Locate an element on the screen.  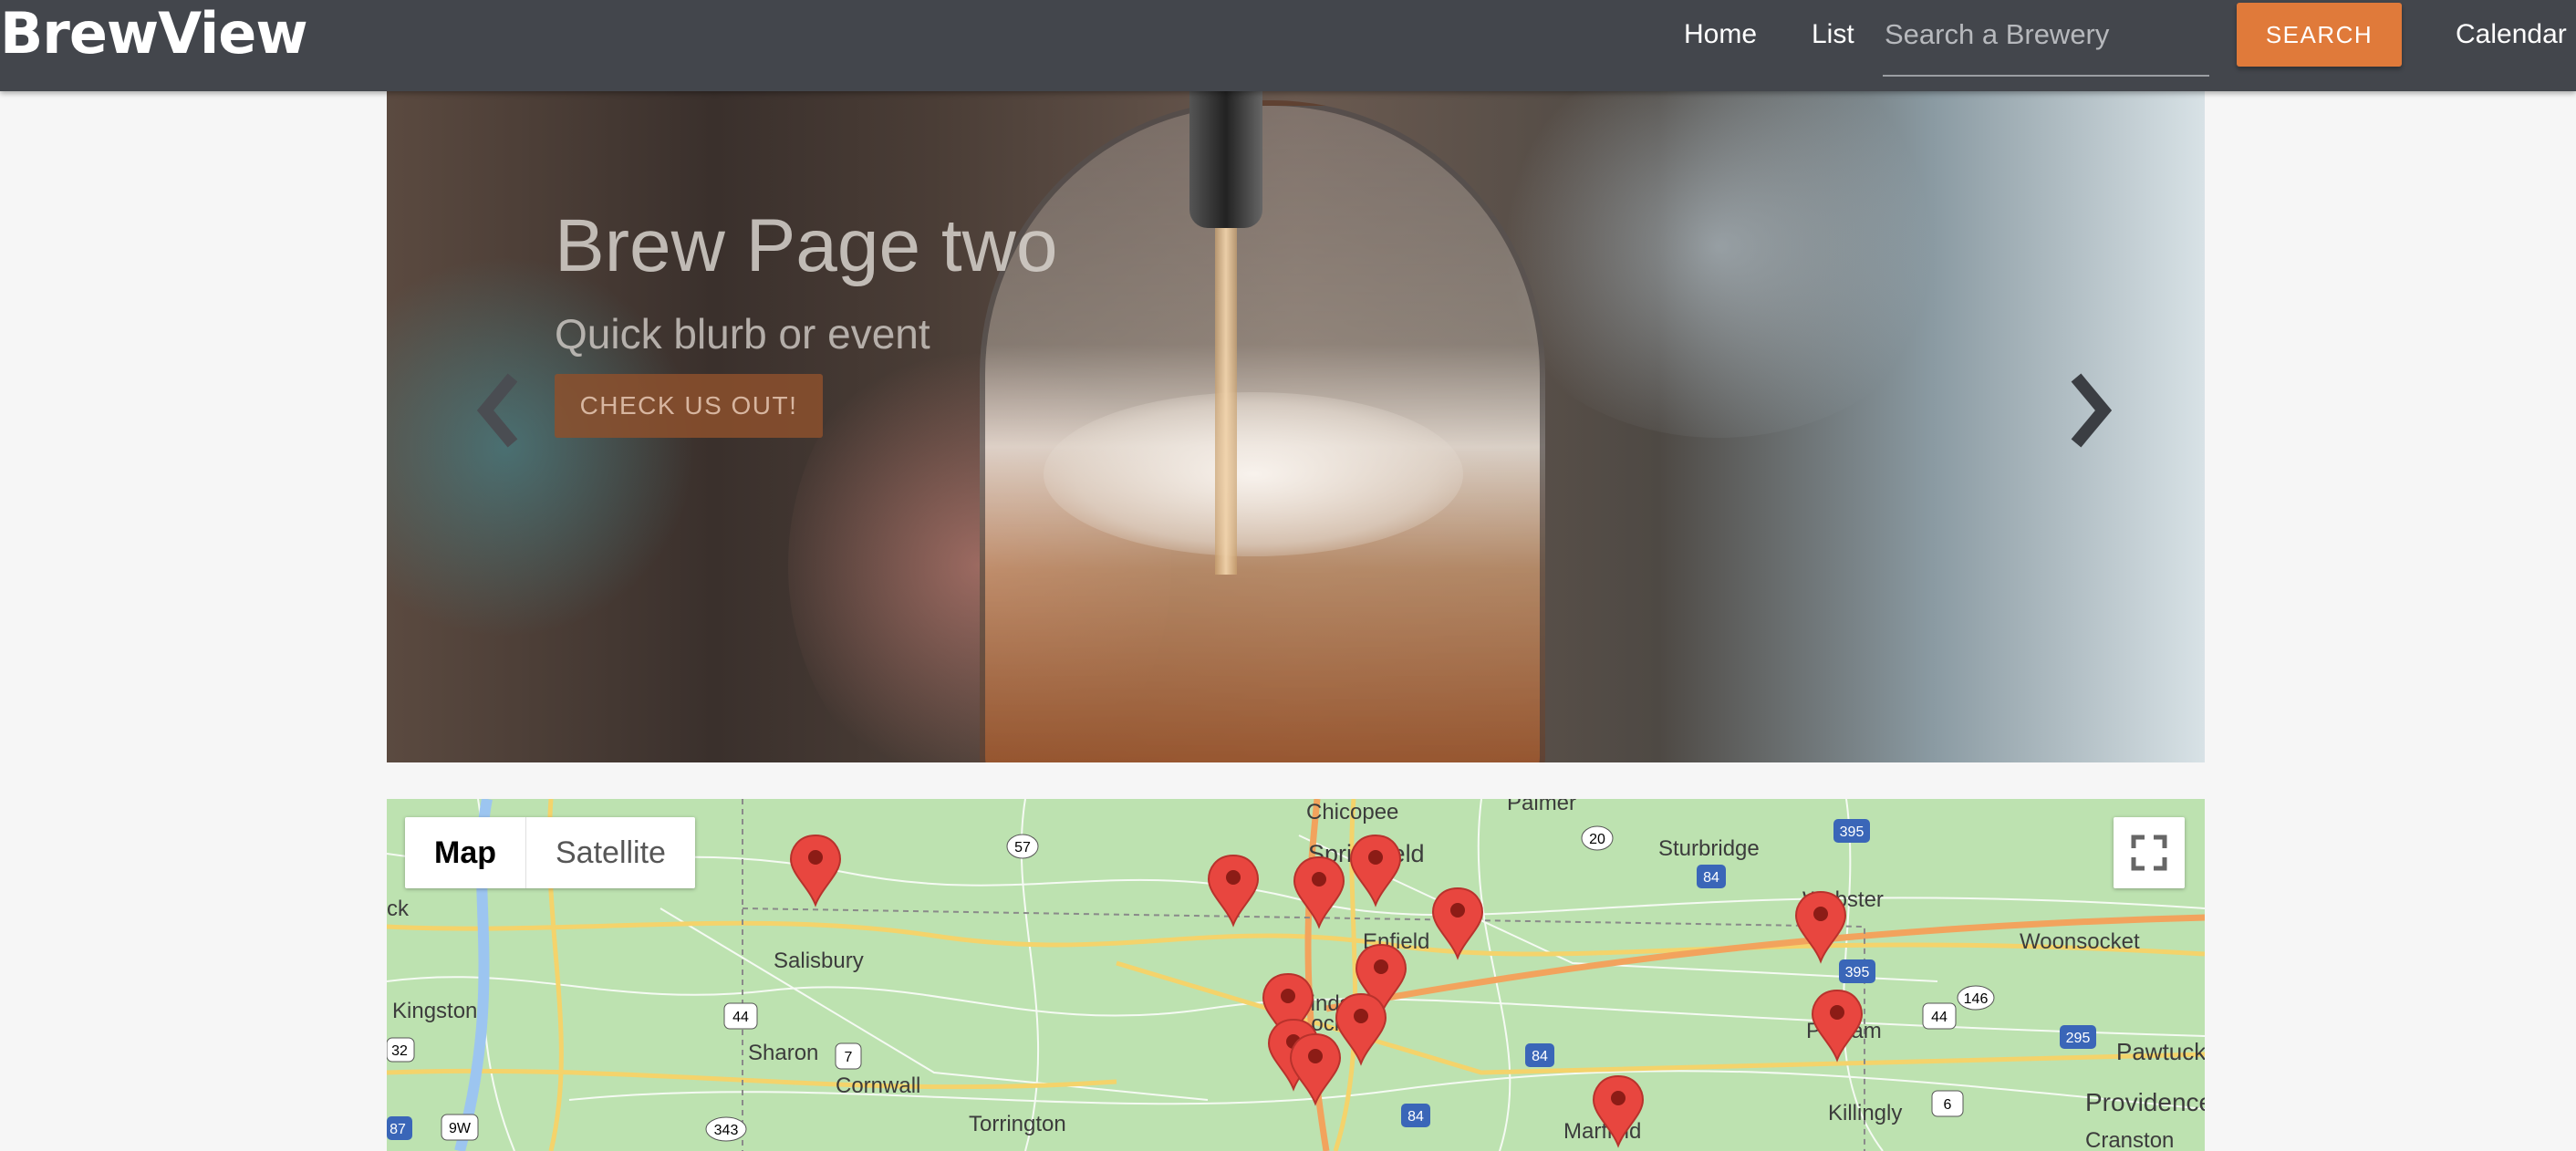
route-shield: 7 is located at coordinates (849, 1056).